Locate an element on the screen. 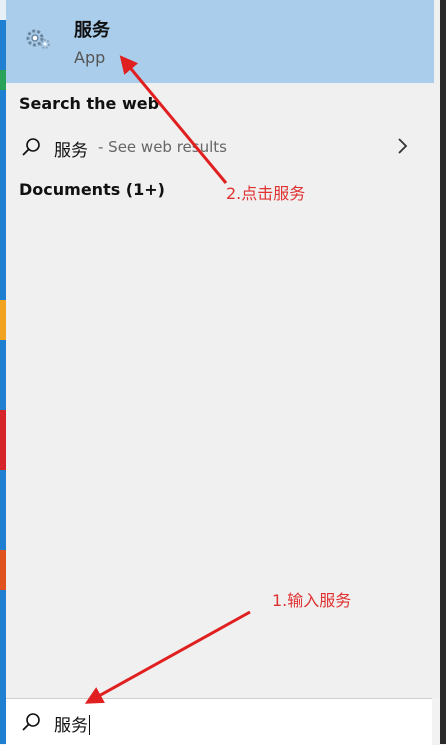 The image size is (446, 745). desktop-background-edge is located at coordinates (443, 372).